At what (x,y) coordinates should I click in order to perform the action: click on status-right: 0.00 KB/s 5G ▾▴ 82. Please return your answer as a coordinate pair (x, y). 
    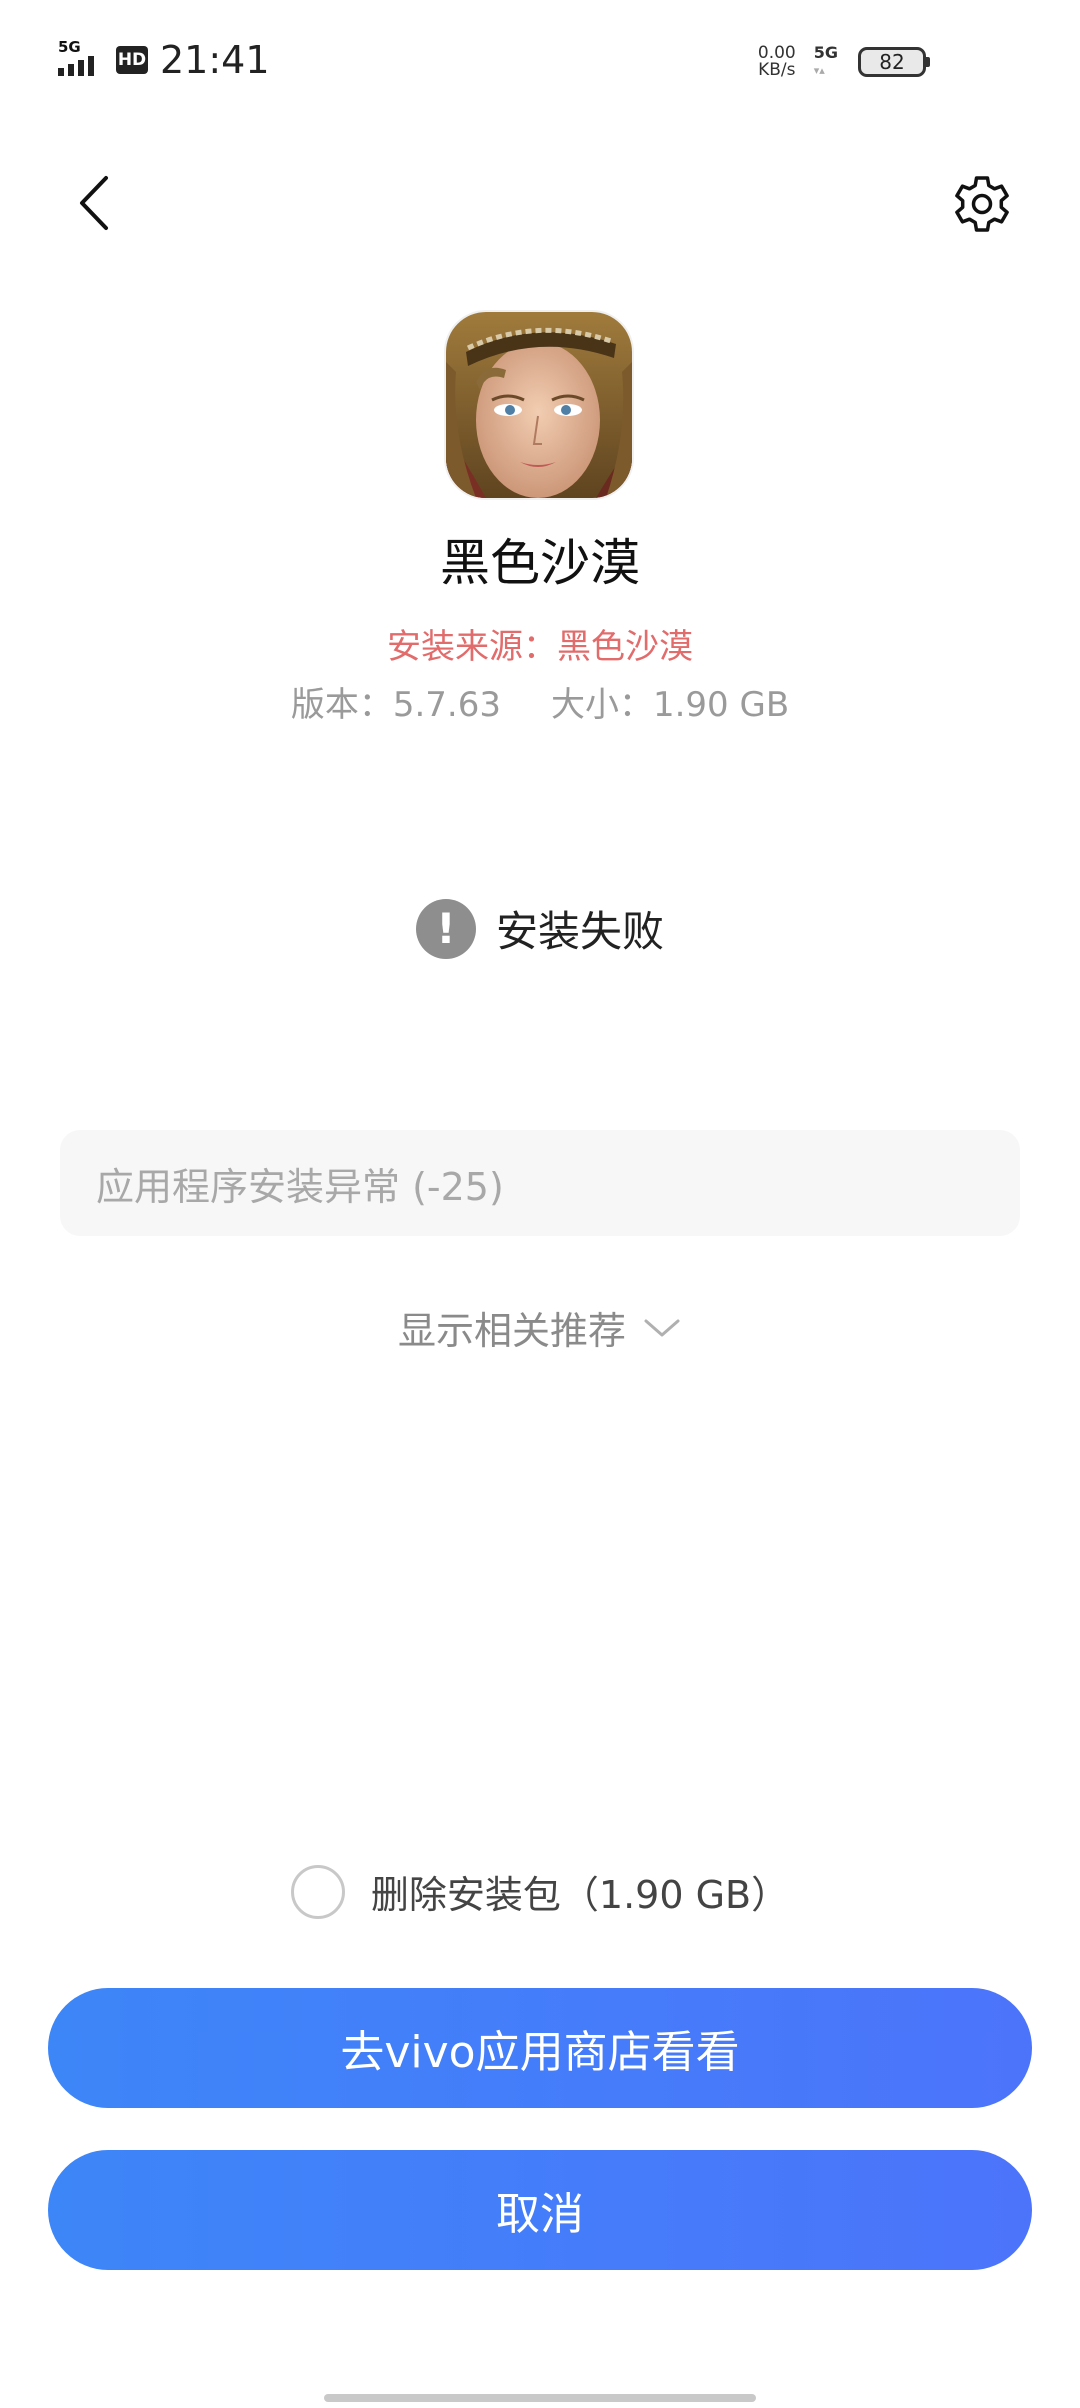
    Looking at the image, I should click on (844, 62).